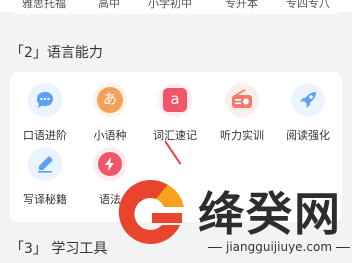  Describe the element at coordinates (110, 100) in the screenshot. I see `hiragana-a-icon: あ` at that location.